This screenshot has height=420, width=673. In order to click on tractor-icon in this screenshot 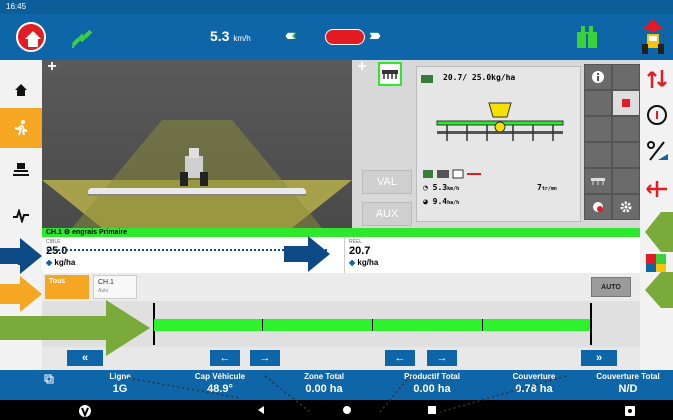, I will do `click(653, 37)`.